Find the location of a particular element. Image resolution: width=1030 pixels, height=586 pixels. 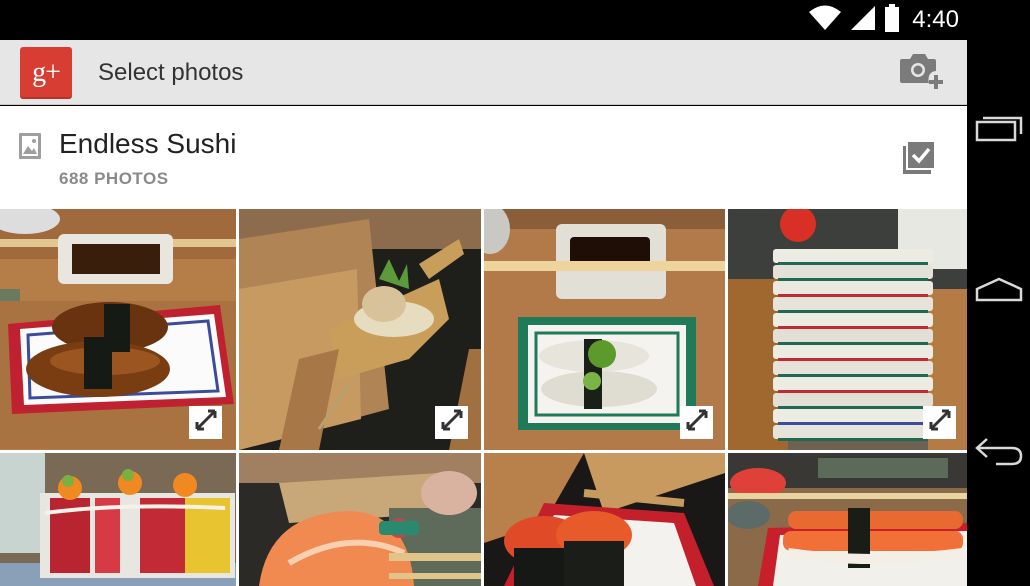

back-icon is located at coordinates (999, 454).